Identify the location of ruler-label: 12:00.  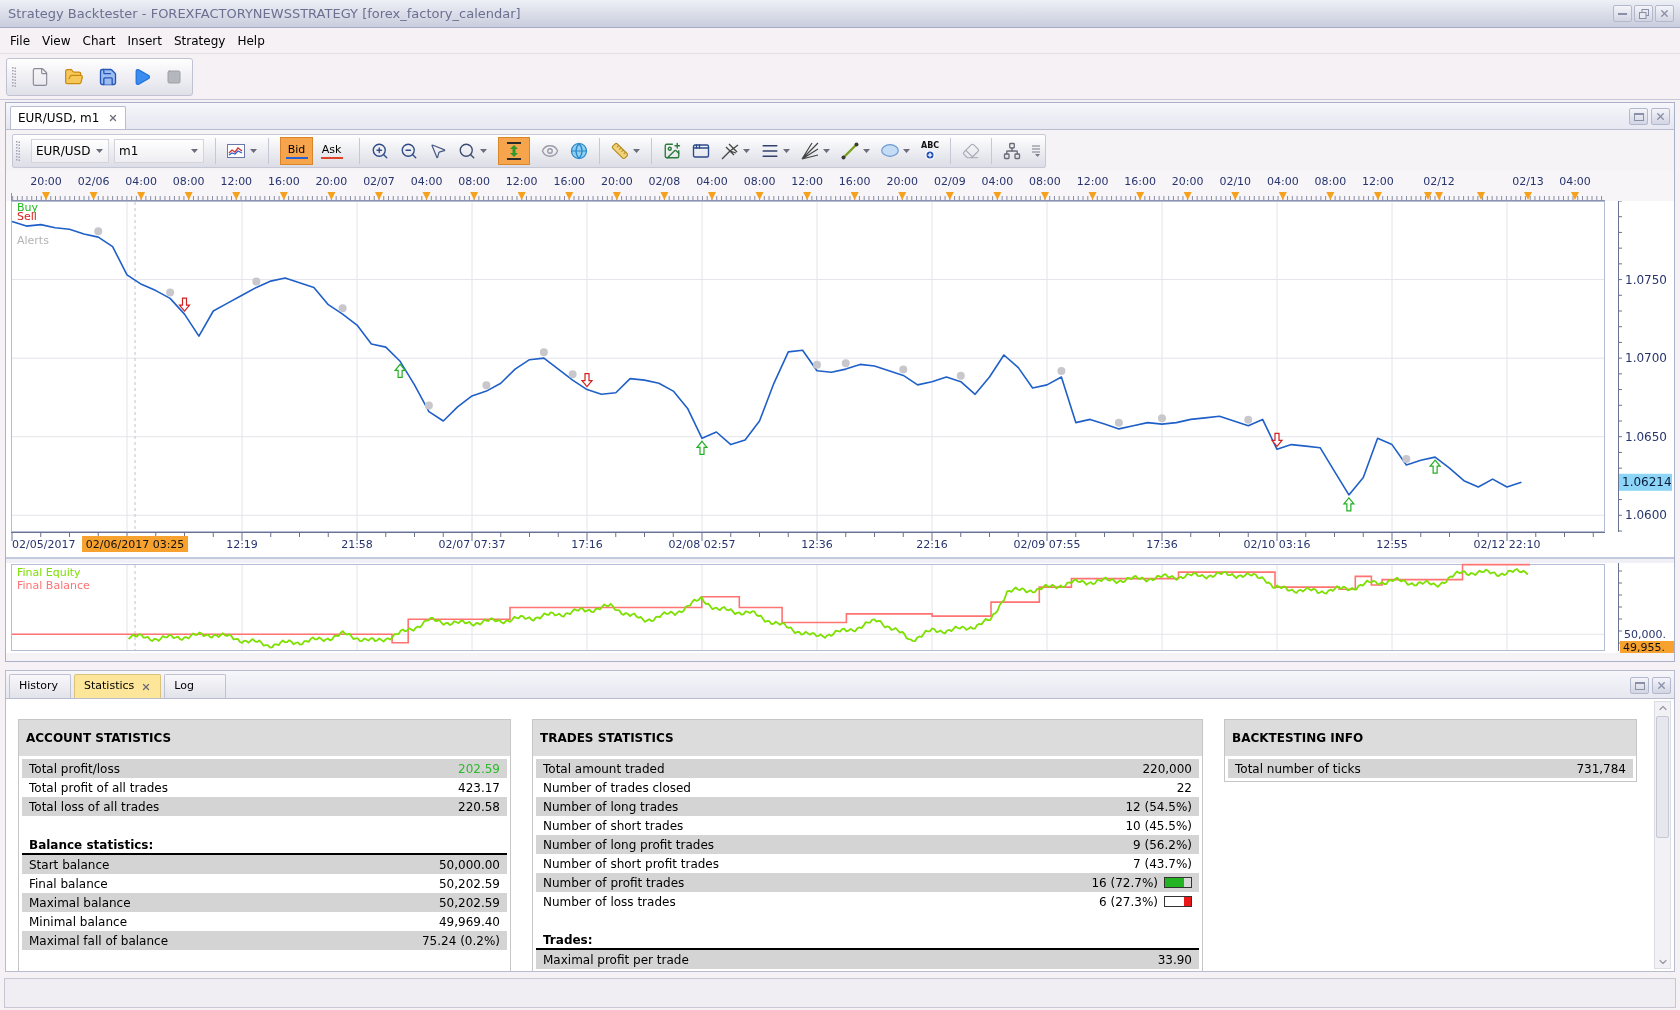
(1378, 181).